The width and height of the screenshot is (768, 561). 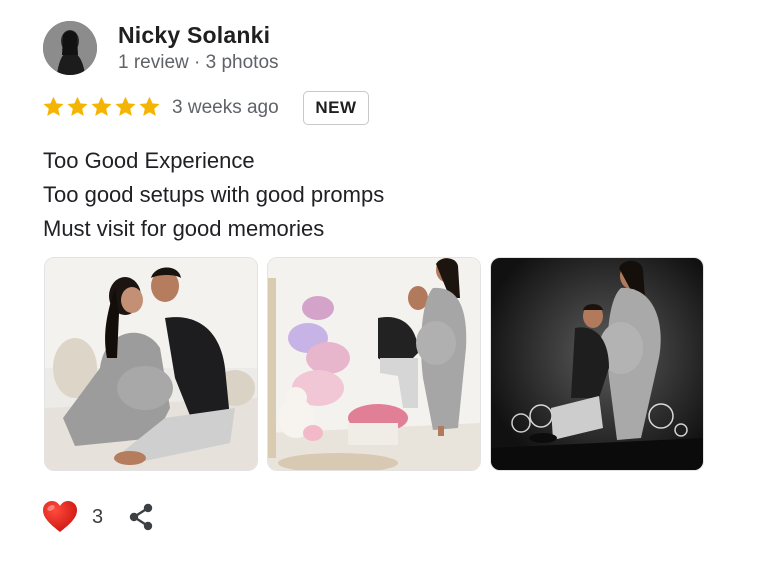 I want to click on heart-icon, so click(x=60, y=517).